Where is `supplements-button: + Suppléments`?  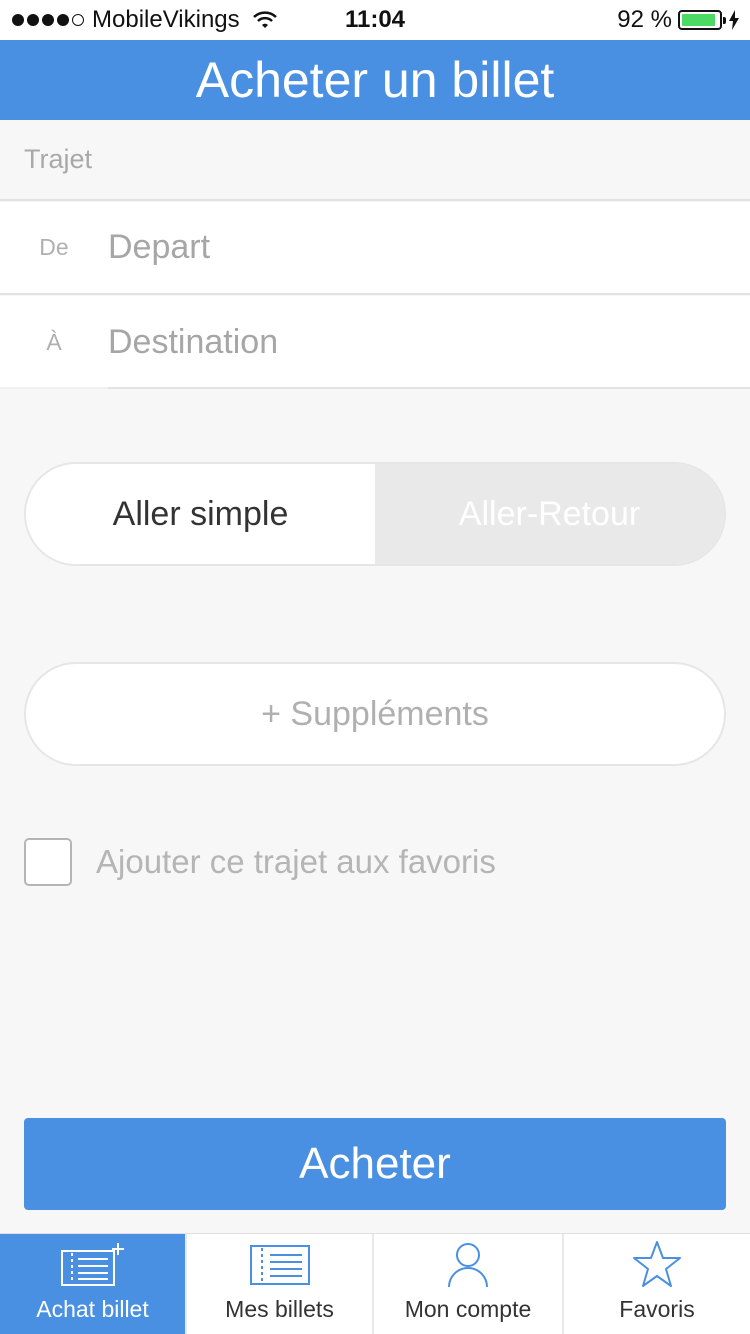 supplements-button: + Suppléments is located at coordinates (375, 714).